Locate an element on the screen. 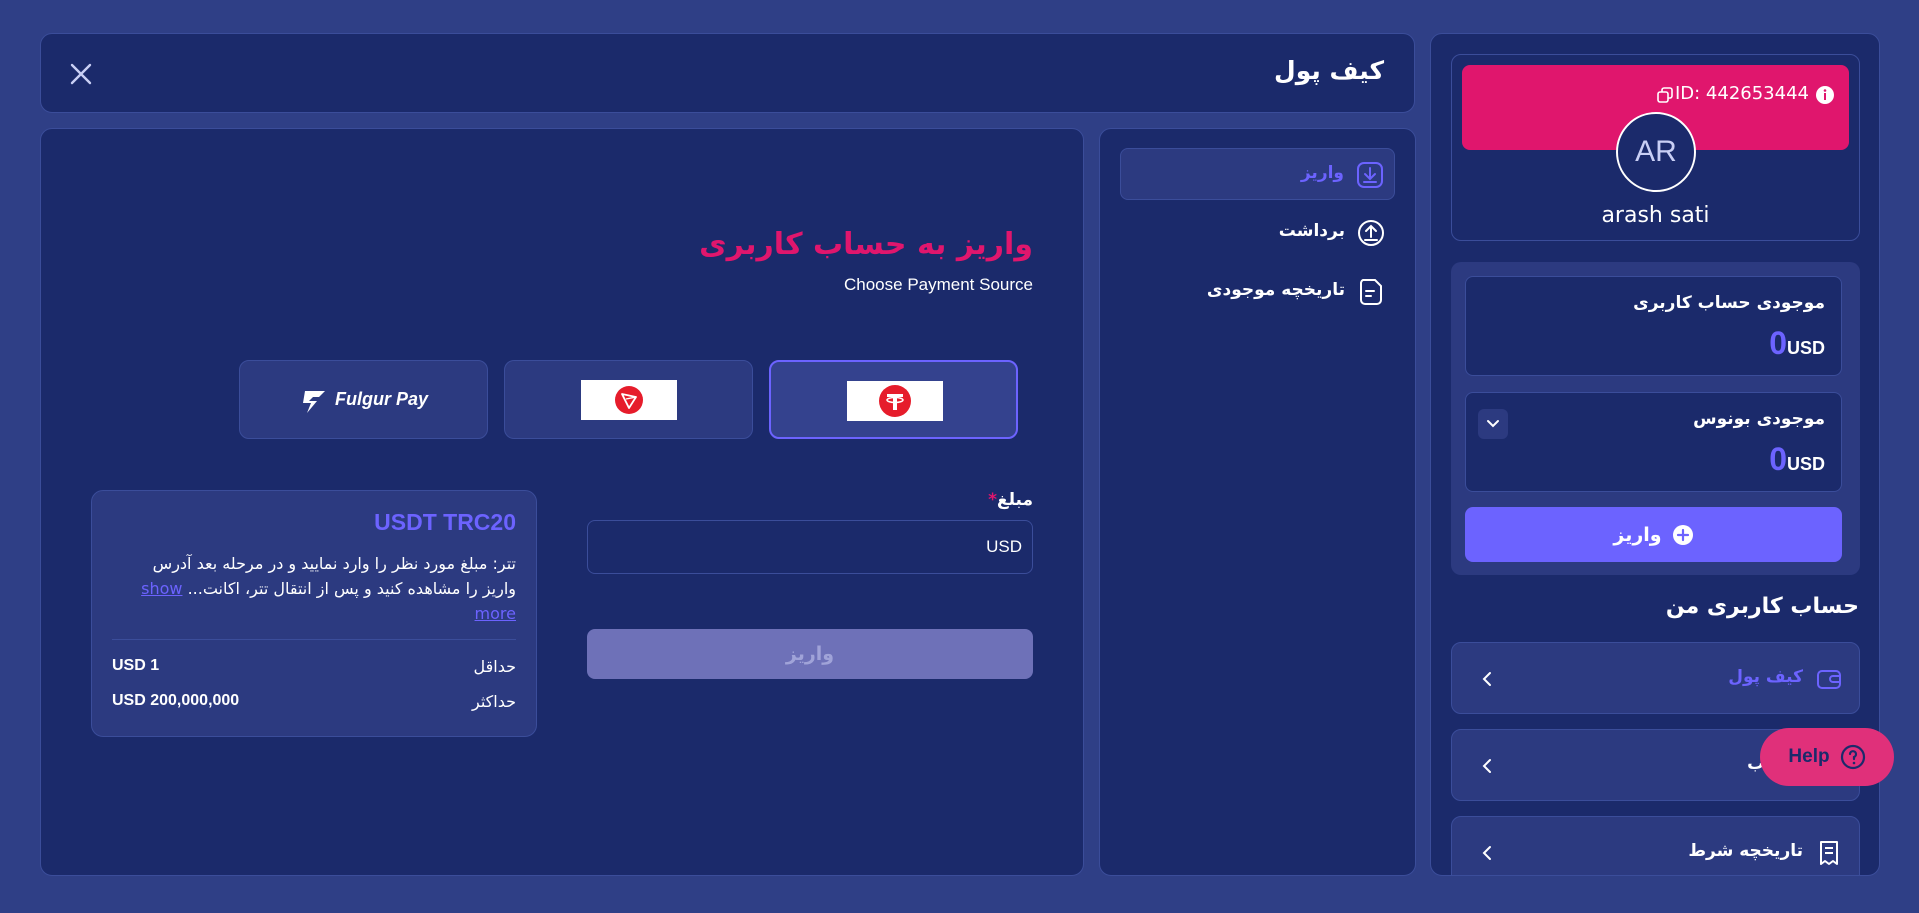 The width and height of the screenshot is (1919, 913). source-tether is located at coordinates (893, 399).